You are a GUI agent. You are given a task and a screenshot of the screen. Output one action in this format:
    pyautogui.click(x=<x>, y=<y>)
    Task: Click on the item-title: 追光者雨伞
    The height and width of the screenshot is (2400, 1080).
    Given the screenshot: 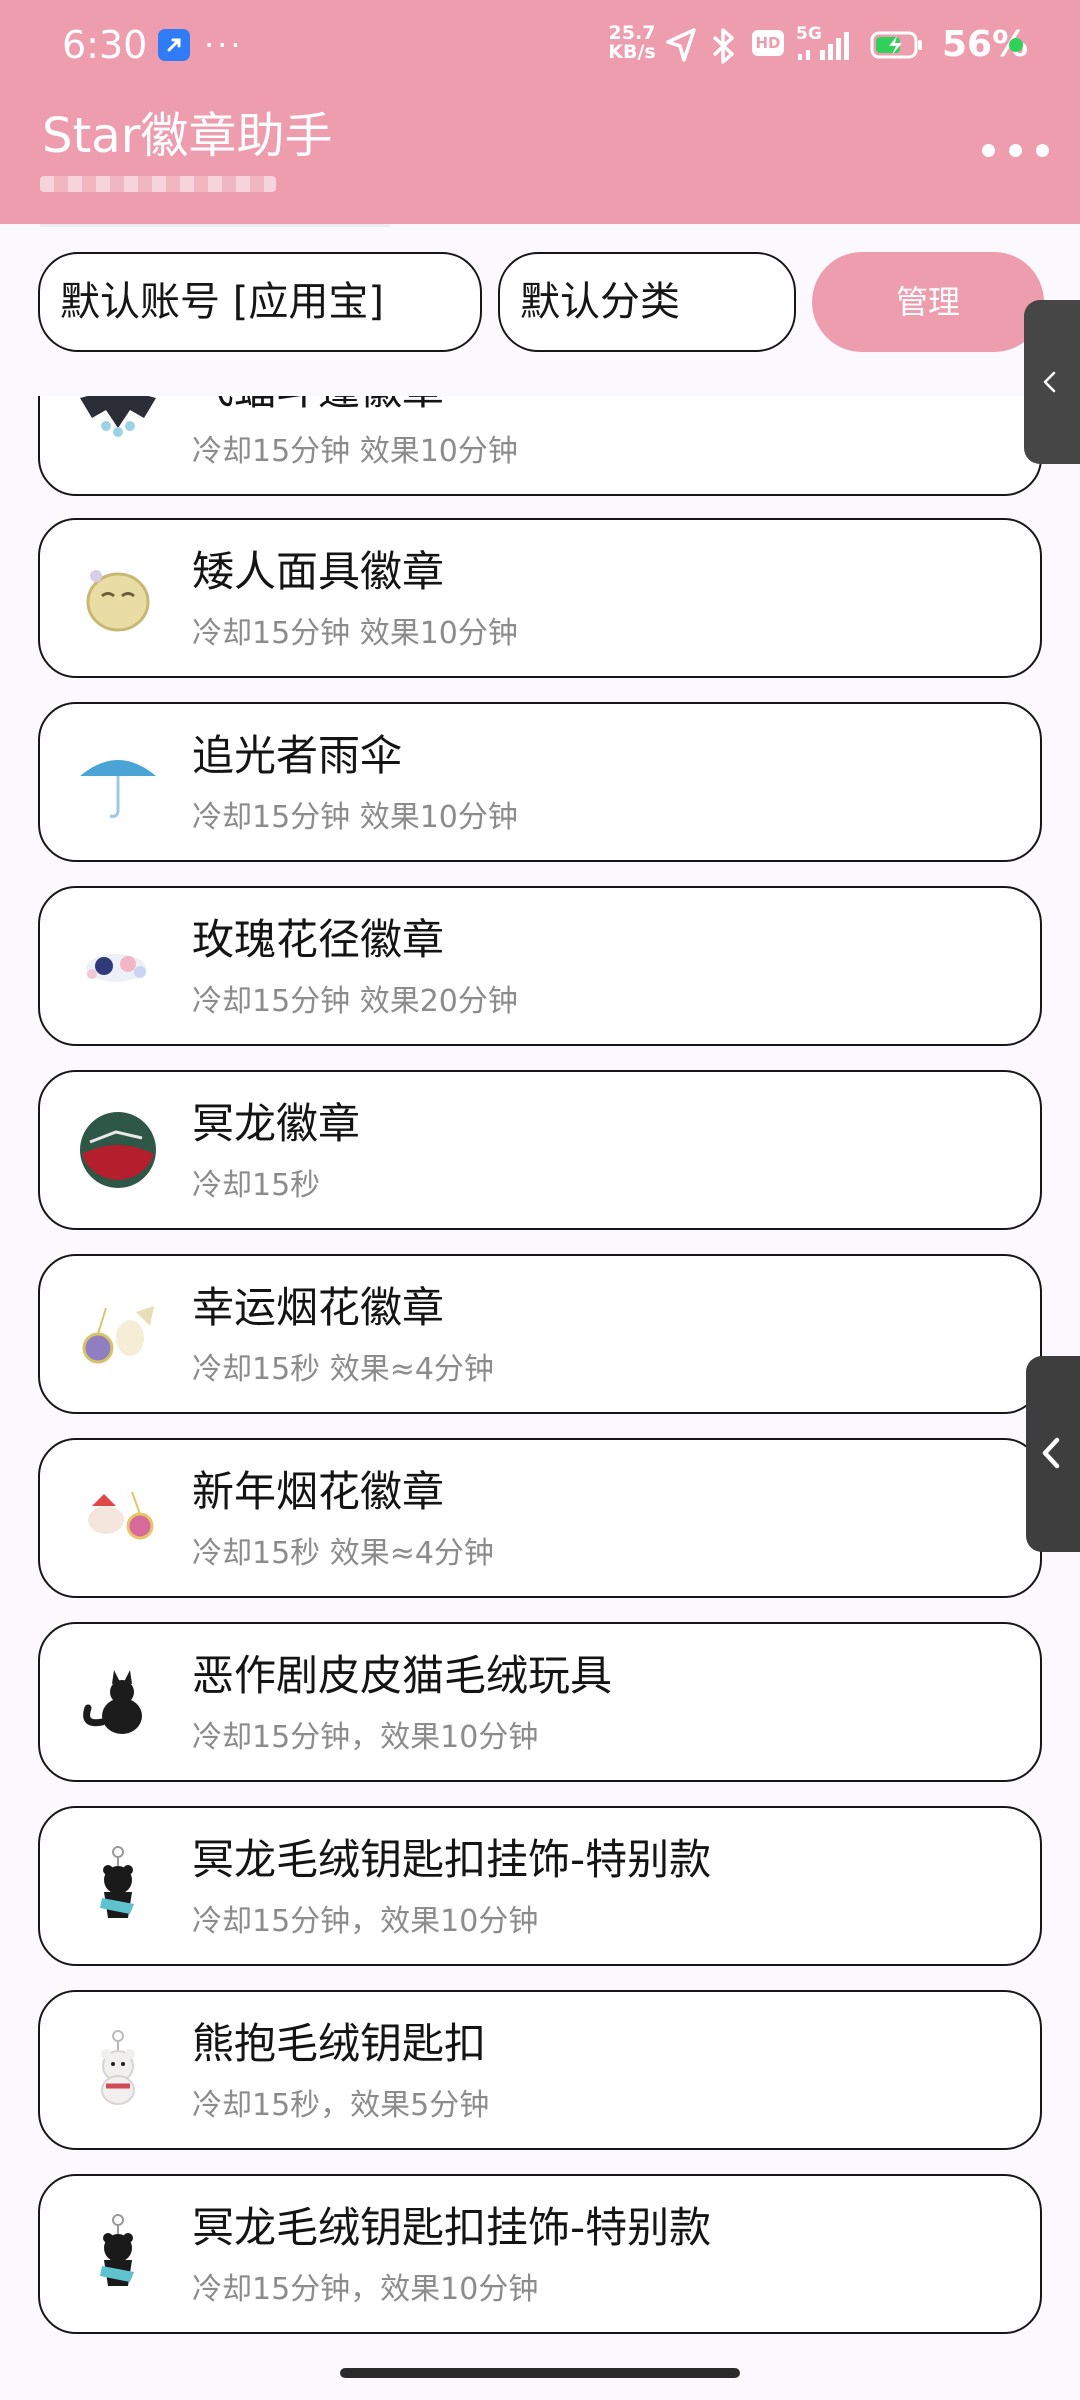 What is the action you would take?
    pyautogui.click(x=297, y=755)
    